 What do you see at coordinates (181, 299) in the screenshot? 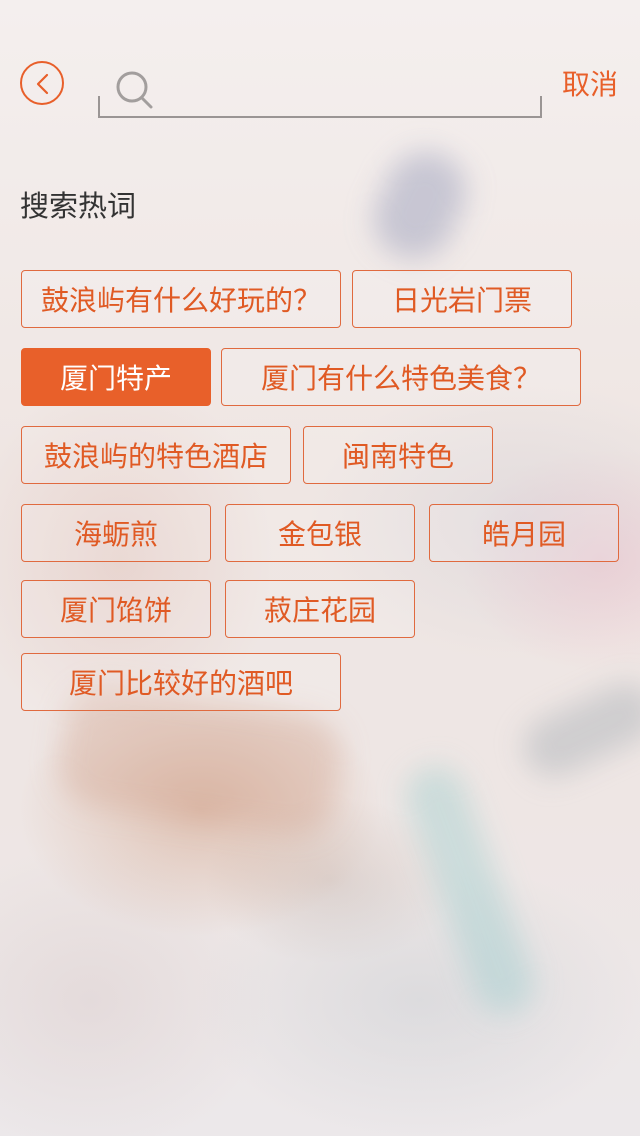
I see `hot-keyword-tag: 鼓浪屿有什么好玩的？` at bounding box center [181, 299].